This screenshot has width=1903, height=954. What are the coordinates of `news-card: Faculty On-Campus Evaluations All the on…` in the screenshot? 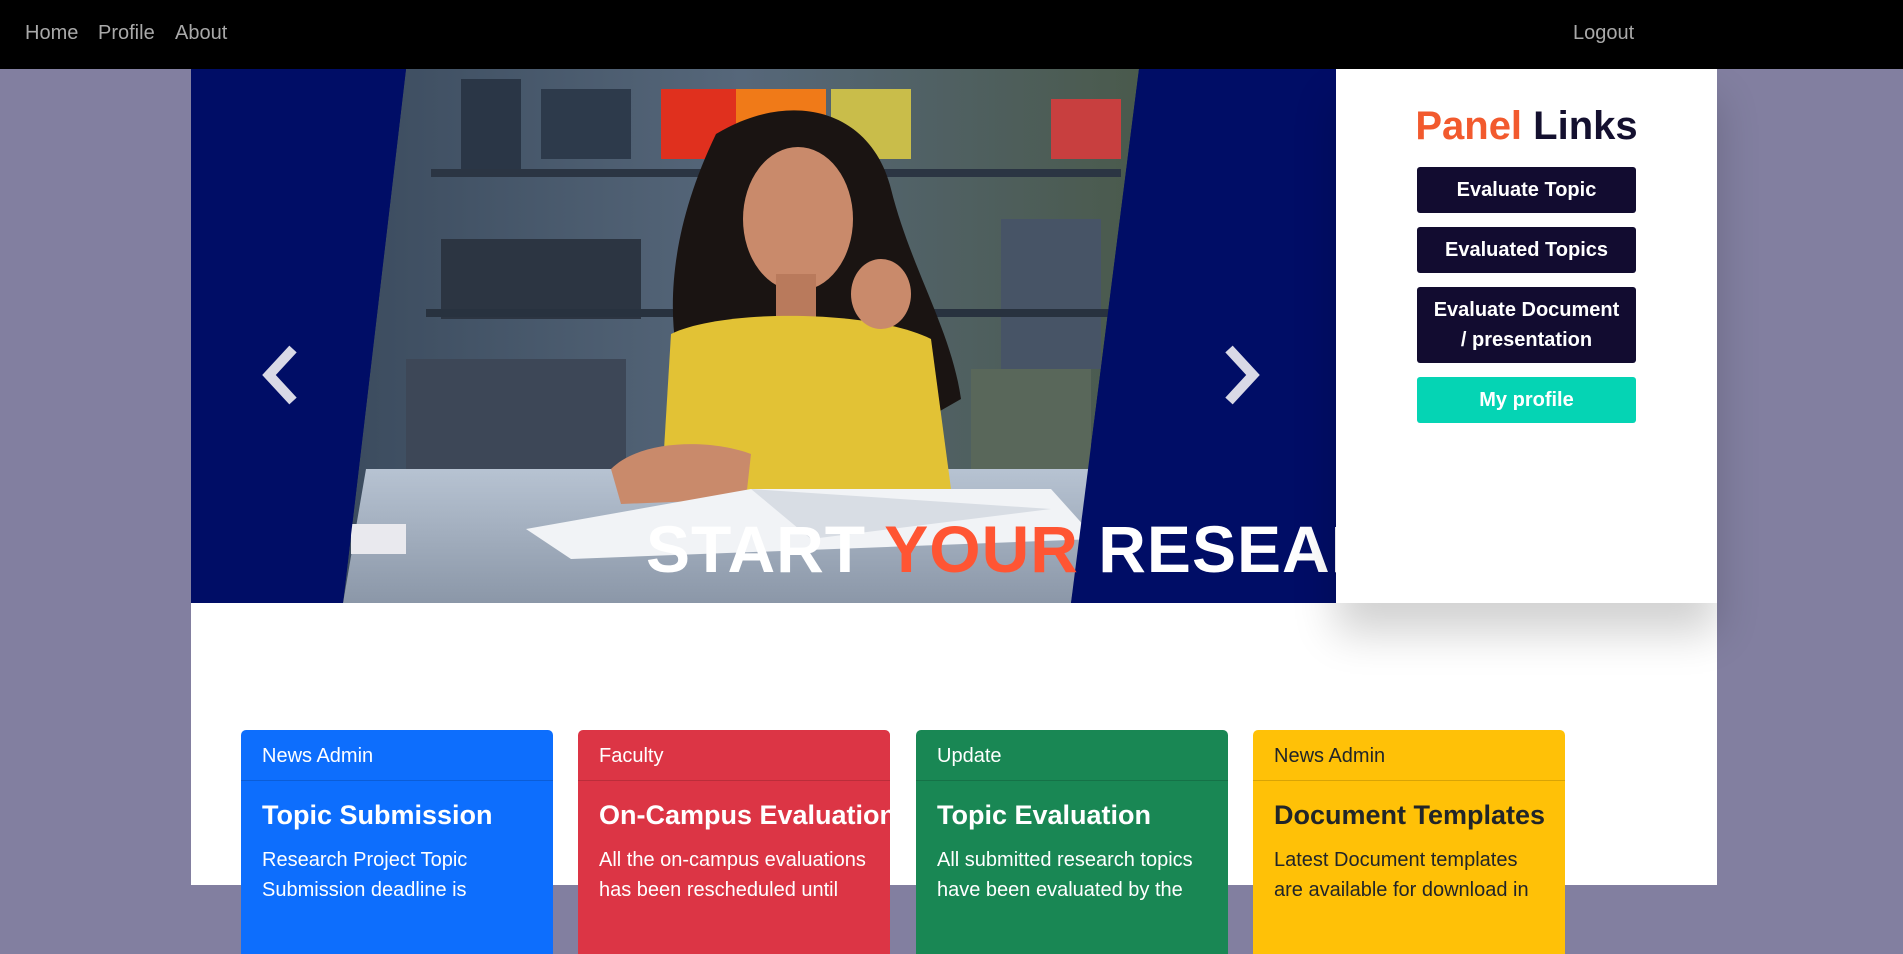 It's located at (734, 842).